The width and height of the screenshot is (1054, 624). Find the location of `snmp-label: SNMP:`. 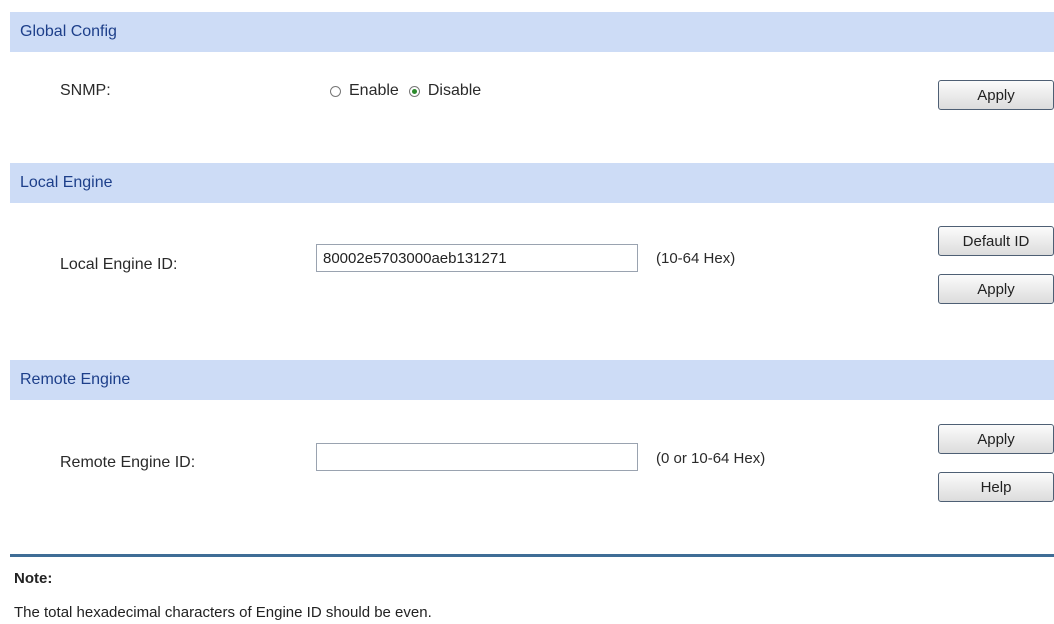

snmp-label: SNMP: is located at coordinates (85, 90).